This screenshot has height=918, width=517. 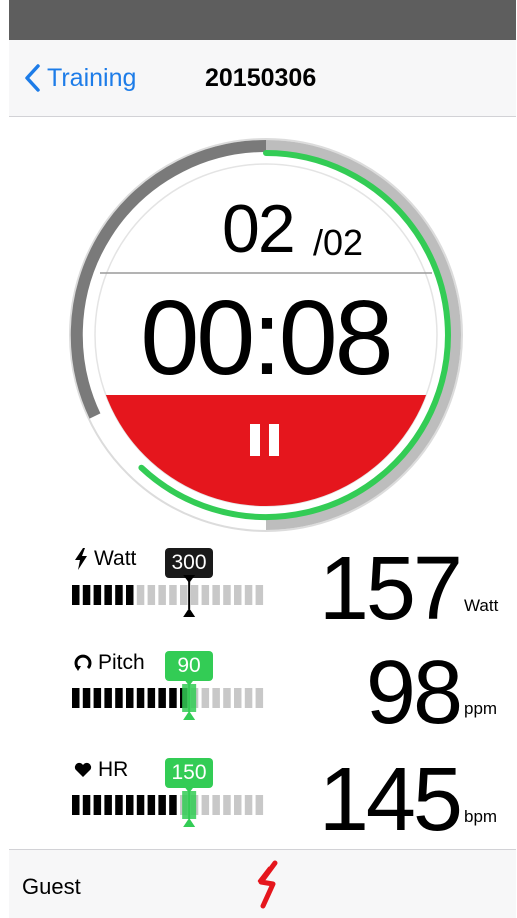 What do you see at coordinates (189, 666) in the screenshot?
I see `pitch-target-badge: 90` at bounding box center [189, 666].